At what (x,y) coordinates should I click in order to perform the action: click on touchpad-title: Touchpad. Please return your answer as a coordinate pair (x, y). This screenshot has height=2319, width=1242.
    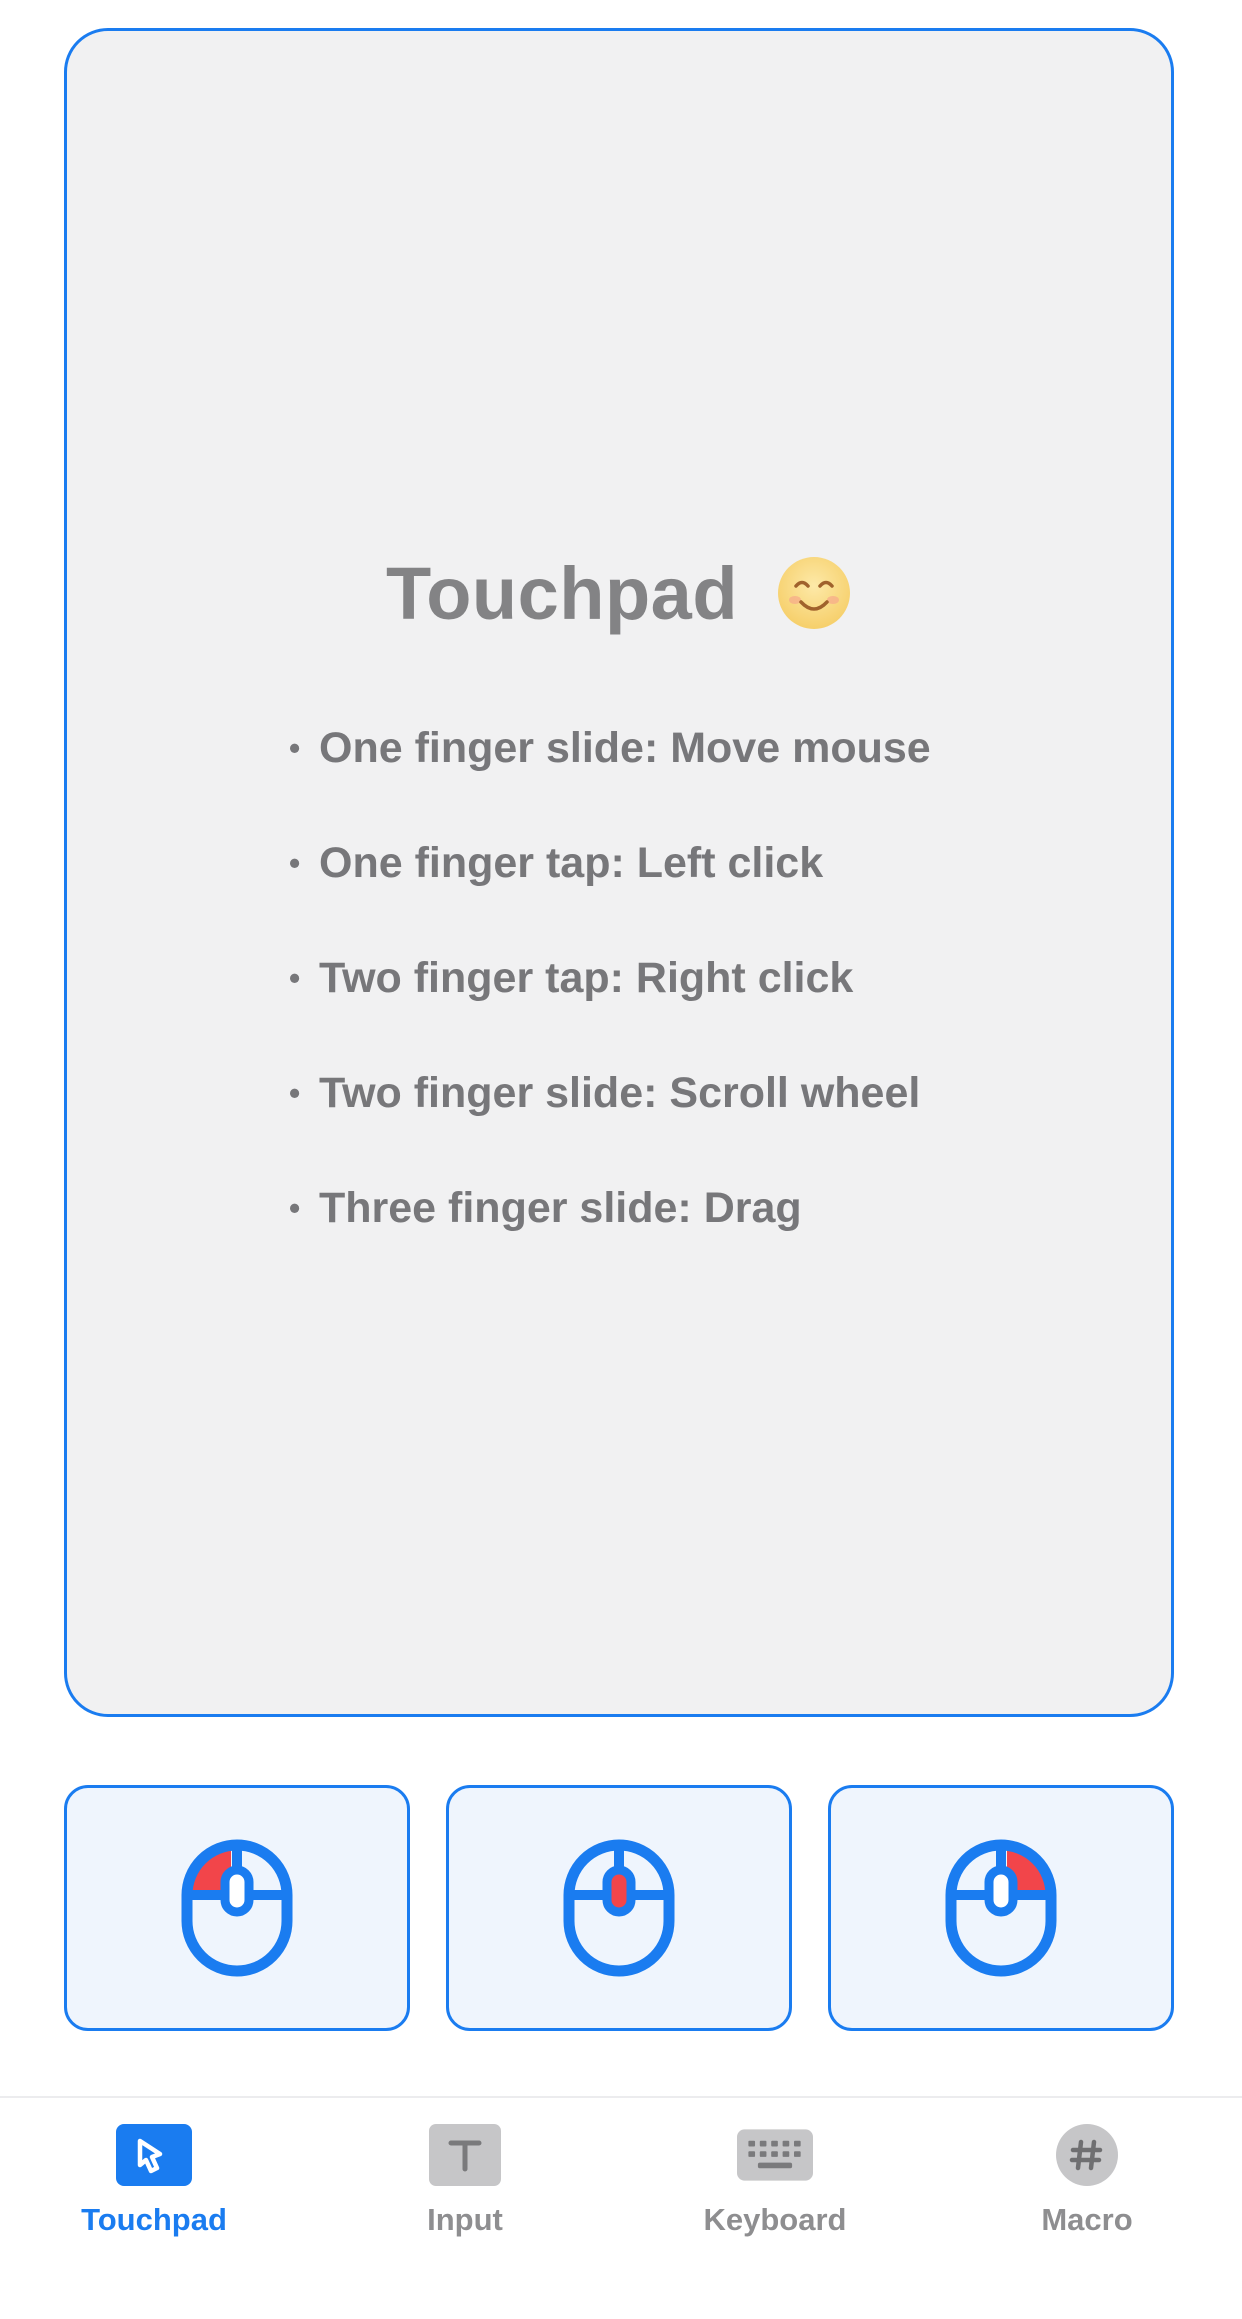
    Looking at the image, I should click on (562, 593).